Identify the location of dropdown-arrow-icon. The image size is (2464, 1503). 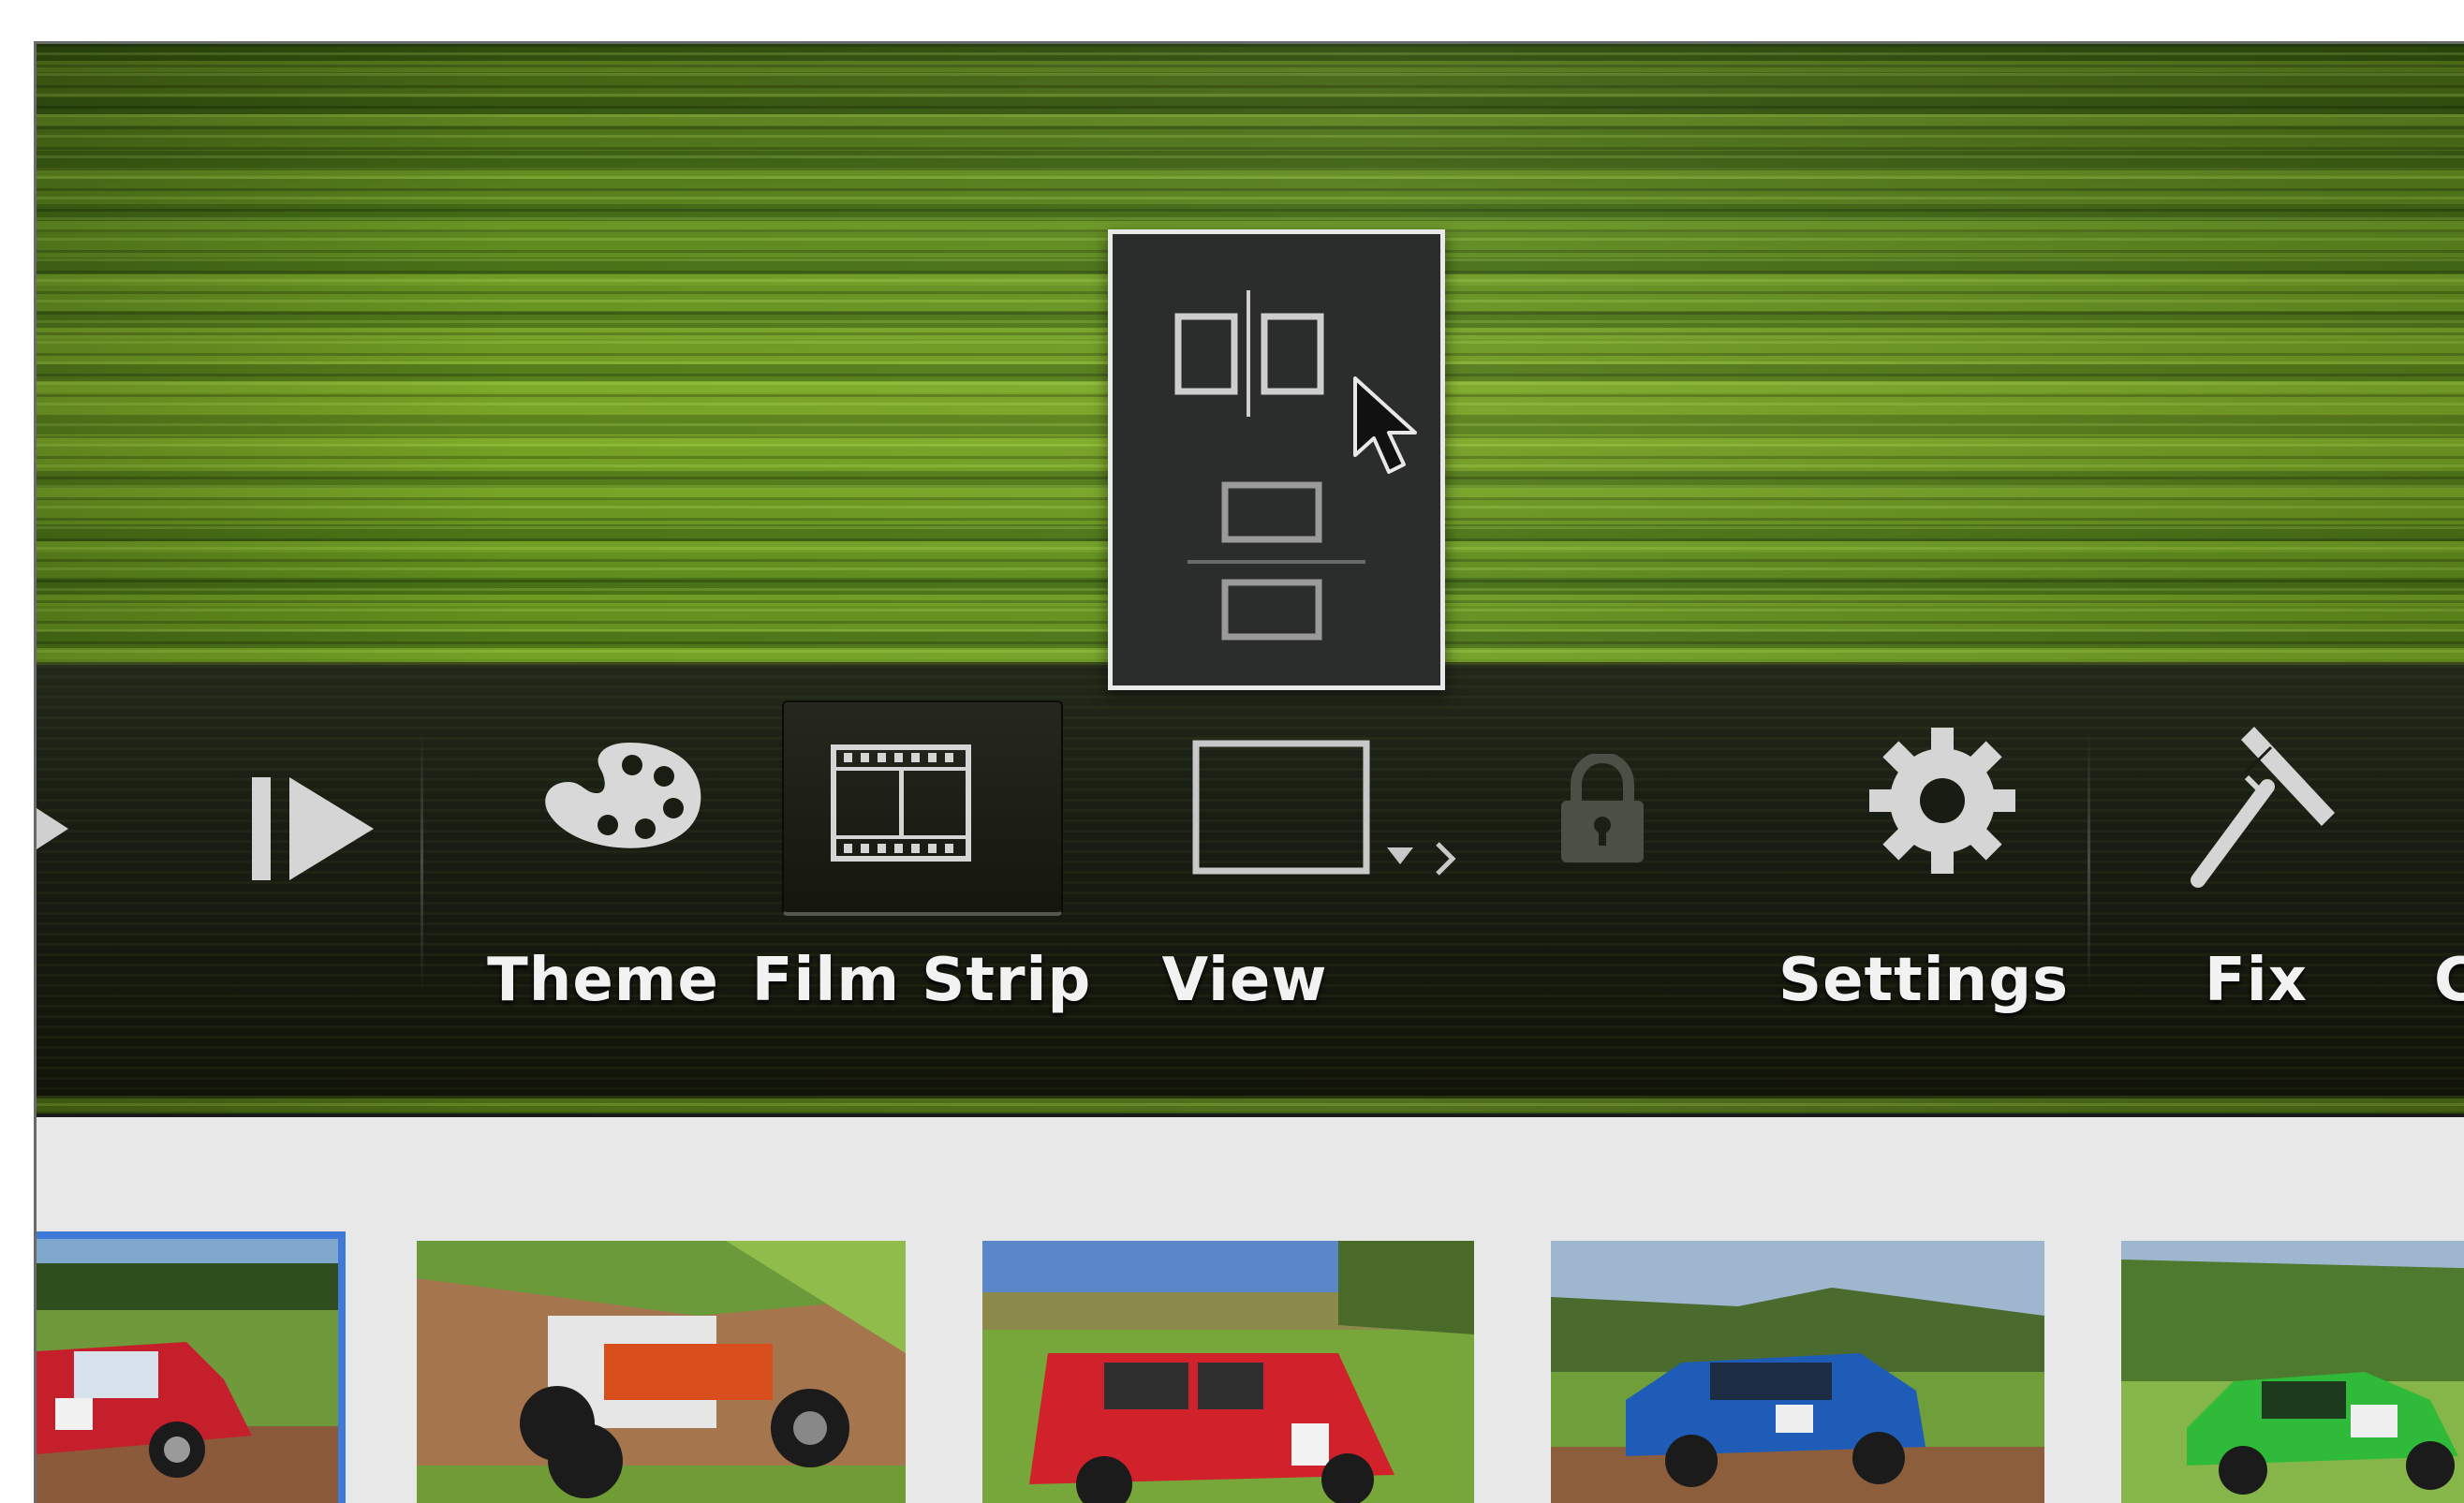
(1422, 861).